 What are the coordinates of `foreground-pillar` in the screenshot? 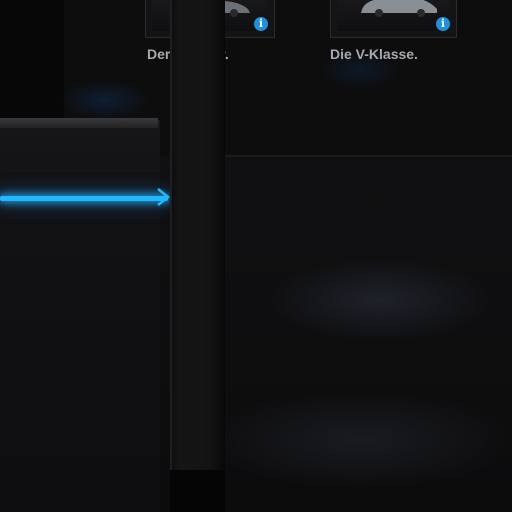 It's located at (197, 256).